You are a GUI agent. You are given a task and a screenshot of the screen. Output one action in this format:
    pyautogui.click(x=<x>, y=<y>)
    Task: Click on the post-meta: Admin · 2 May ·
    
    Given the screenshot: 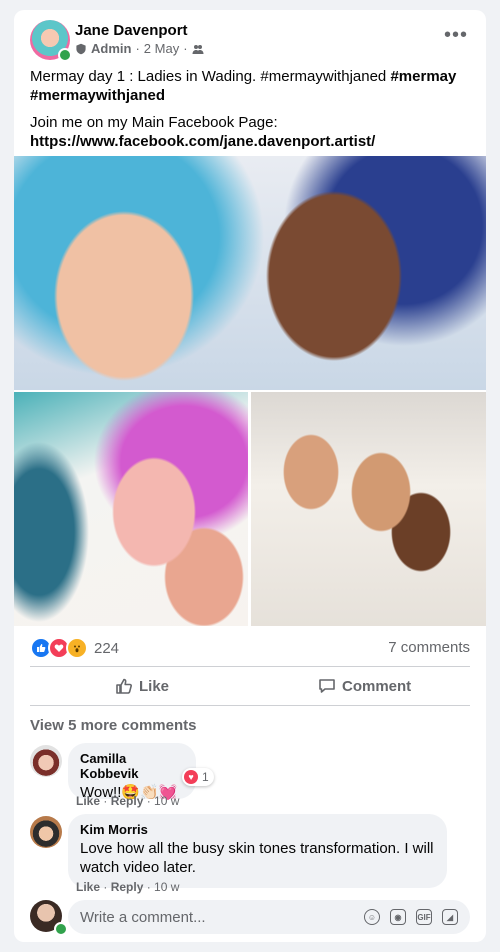 What is the action you would take?
    pyautogui.click(x=139, y=48)
    